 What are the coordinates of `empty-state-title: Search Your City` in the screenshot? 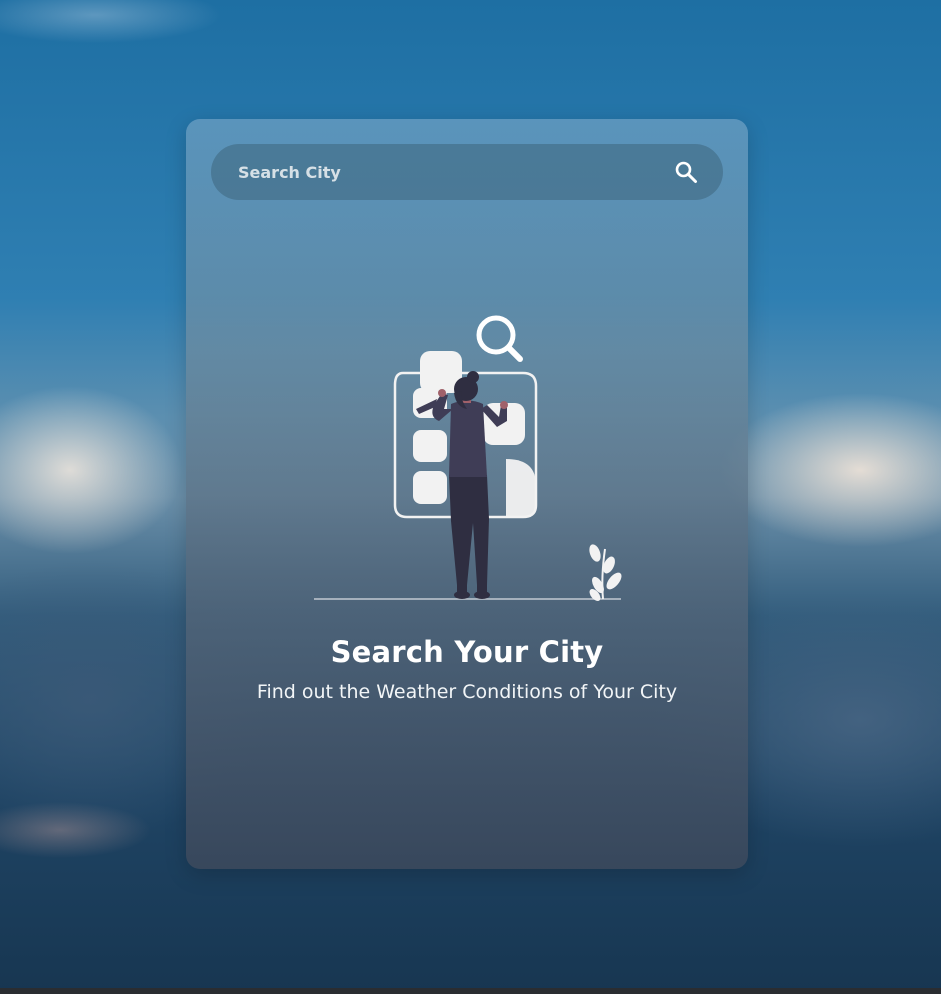 It's located at (467, 652).